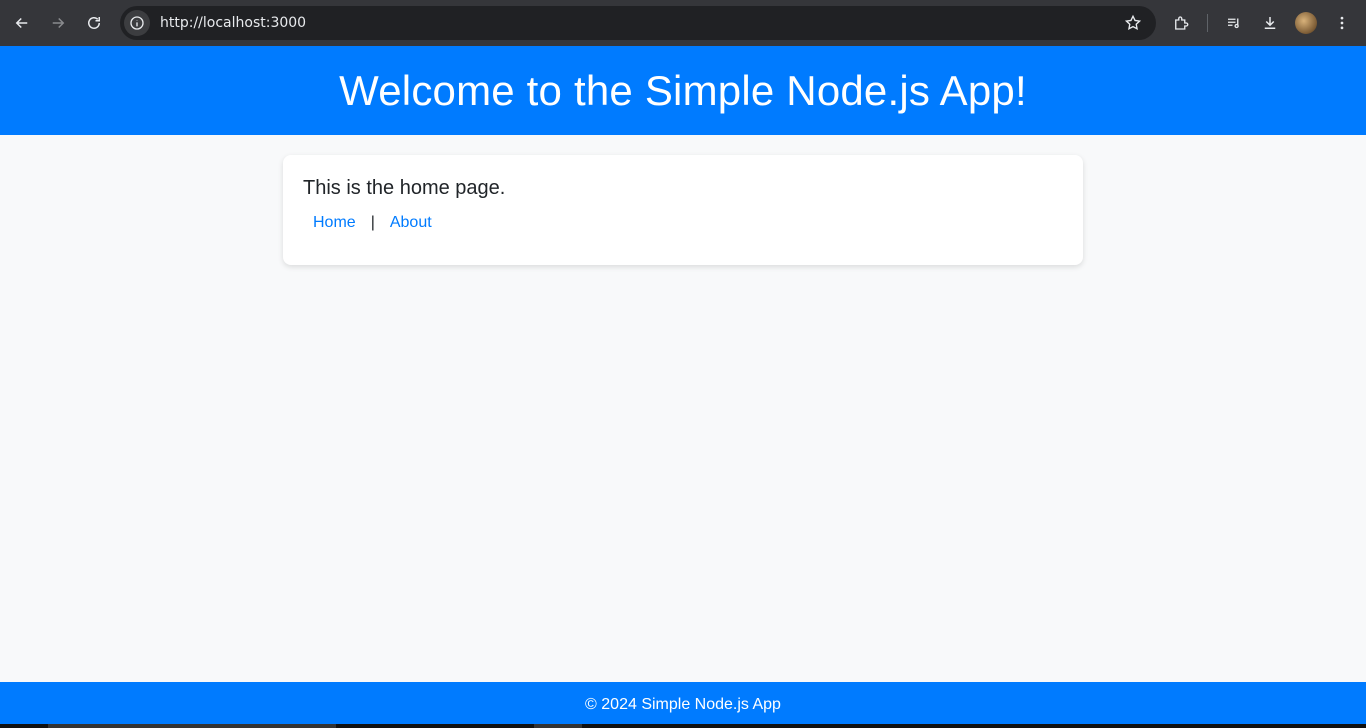  What do you see at coordinates (233, 23) in the screenshot?
I see `url-text: http://localhost:3000` at bounding box center [233, 23].